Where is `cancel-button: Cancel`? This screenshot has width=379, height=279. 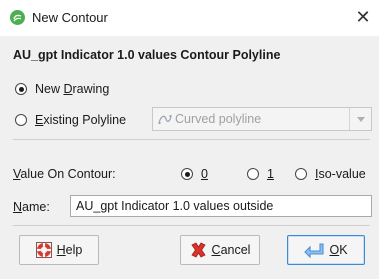
cancel-button: Cancel is located at coordinates (220, 250).